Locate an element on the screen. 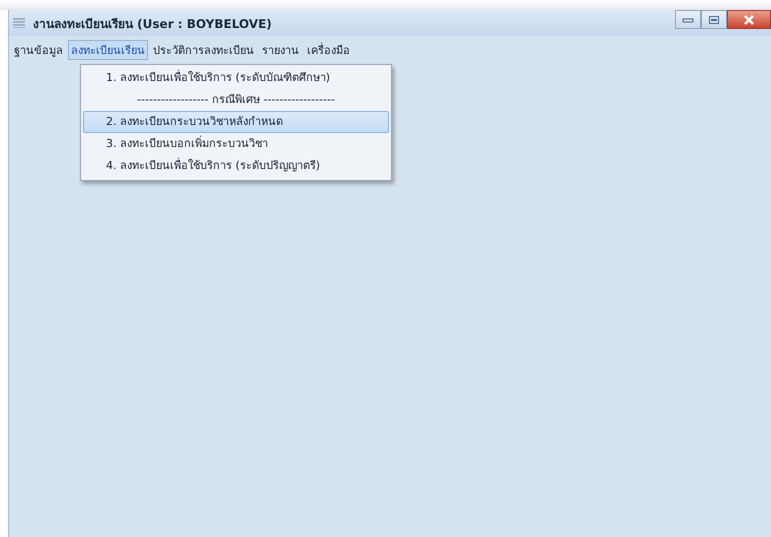  close-icon is located at coordinates (749, 20).